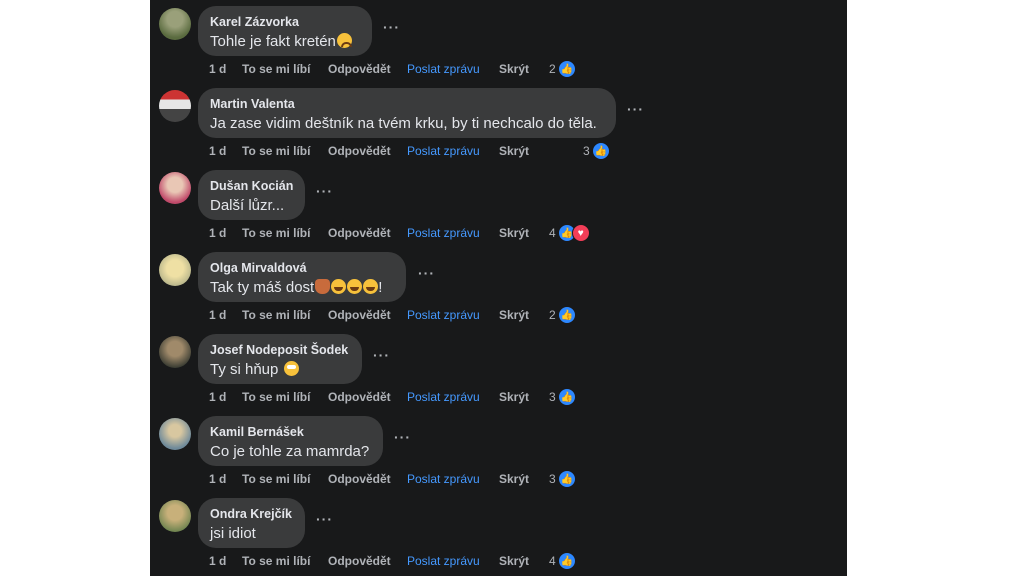  I want to click on comment-text: Co je tohle za mamrda?, so click(290, 451).